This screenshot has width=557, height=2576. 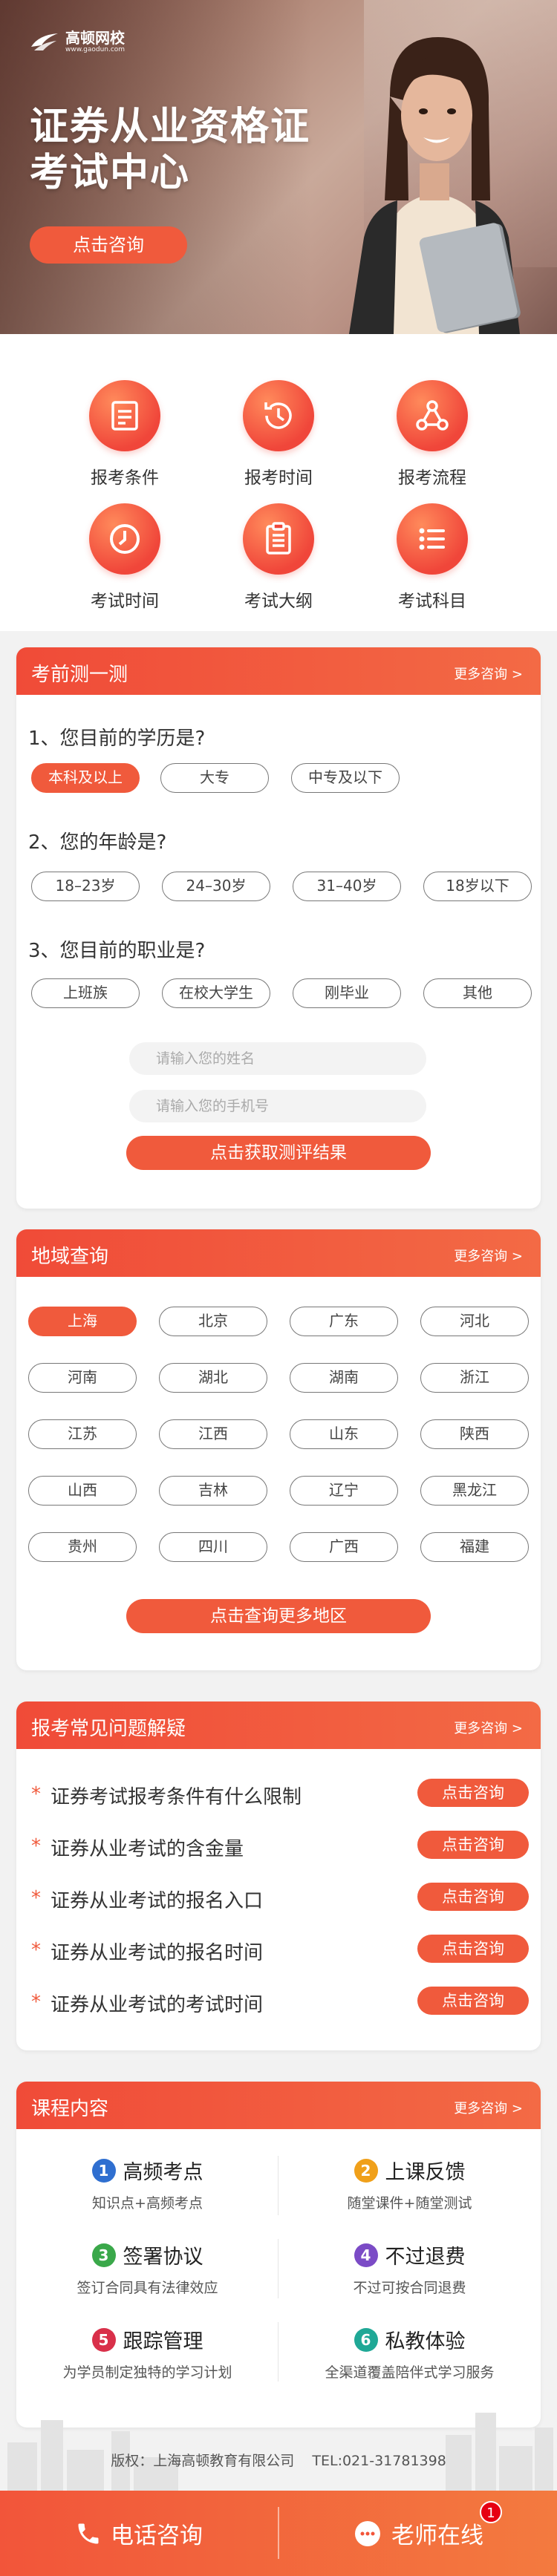 What do you see at coordinates (103, 2170) in the screenshot?
I see `number-badge: 1` at bounding box center [103, 2170].